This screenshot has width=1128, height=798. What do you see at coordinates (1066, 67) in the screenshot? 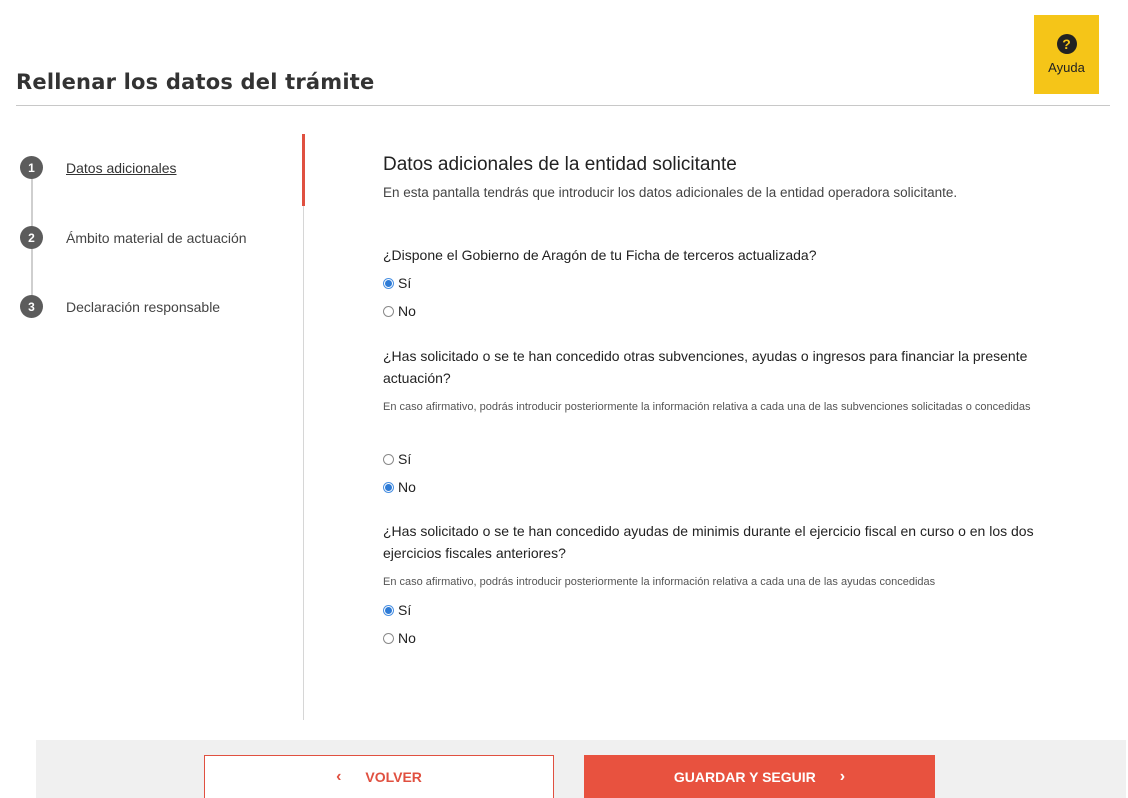
I see `help-label: Ayuda` at bounding box center [1066, 67].